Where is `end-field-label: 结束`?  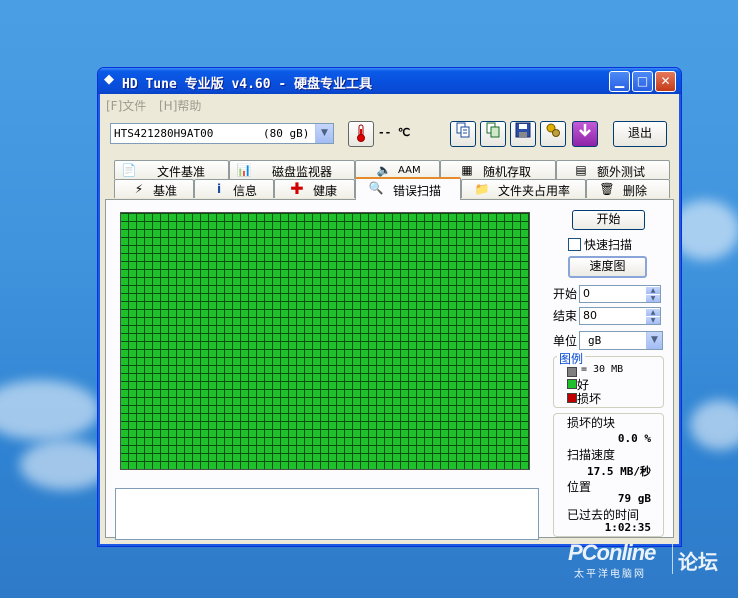
end-field-label: 结束 is located at coordinates (565, 316).